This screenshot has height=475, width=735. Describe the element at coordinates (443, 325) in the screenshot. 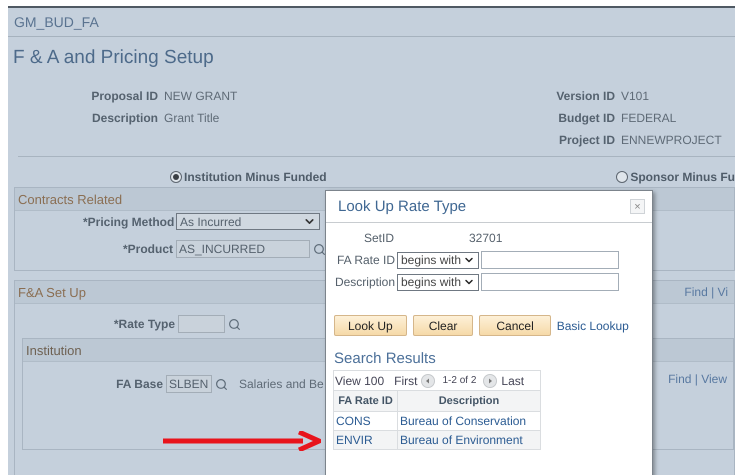

I see `dialog-button: Clear` at that location.